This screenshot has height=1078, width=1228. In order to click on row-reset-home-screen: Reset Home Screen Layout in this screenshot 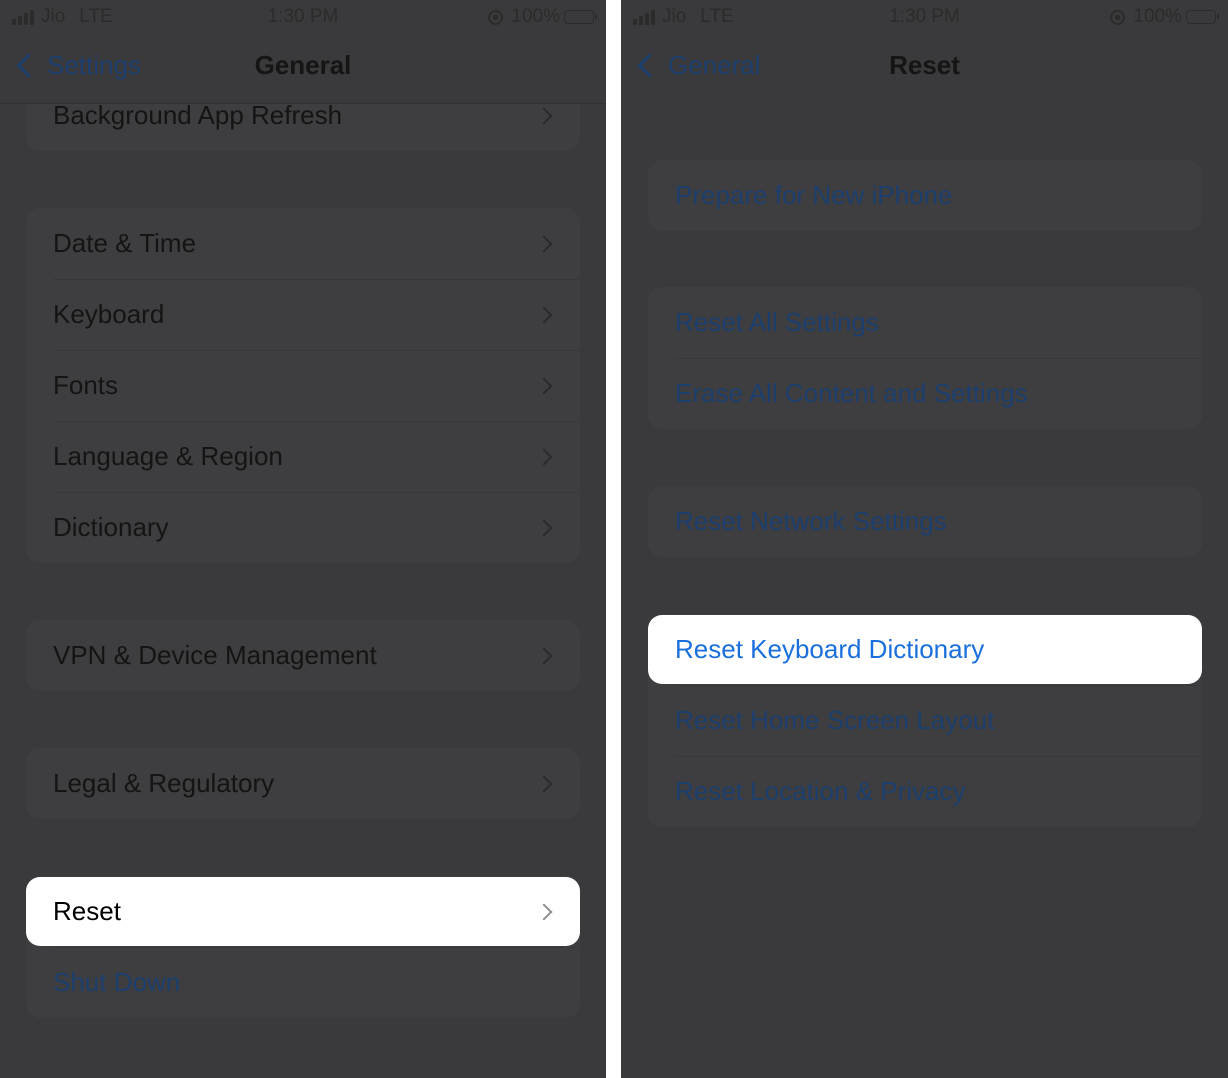, I will do `click(925, 720)`.